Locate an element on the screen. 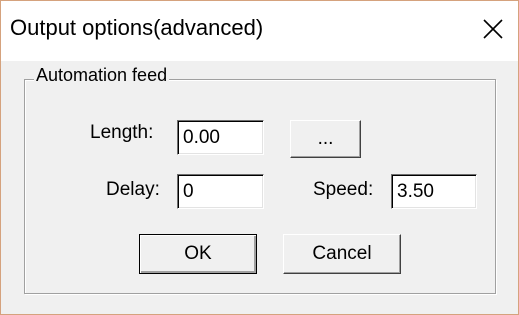 Image resolution: width=519 pixels, height=315 pixels. length-label: Length: is located at coordinates (122, 132).